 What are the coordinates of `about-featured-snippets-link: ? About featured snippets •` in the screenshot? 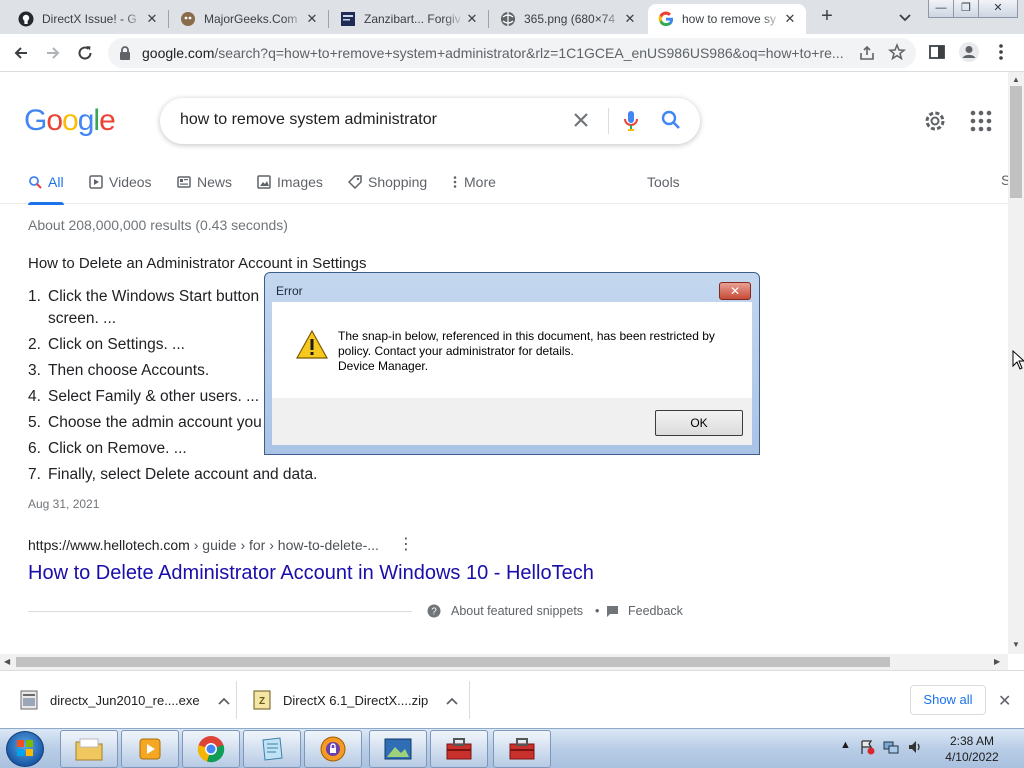 It's located at (513, 611).